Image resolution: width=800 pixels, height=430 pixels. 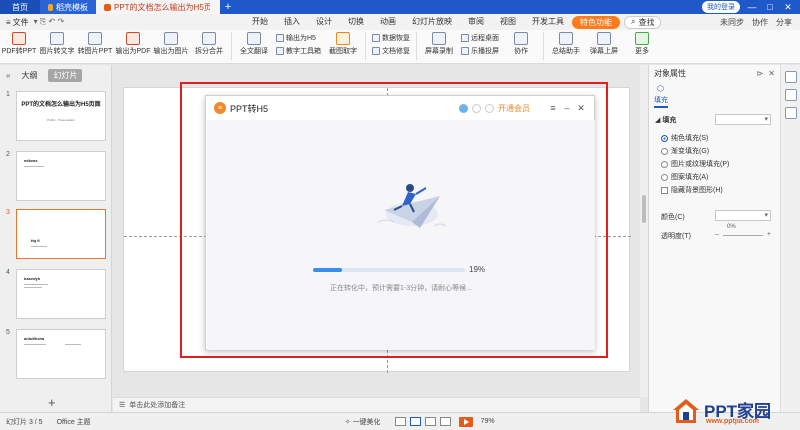 I want to click on tab-document: PPT的文档怎么输出为H5页面, so click(x=158, y=7).